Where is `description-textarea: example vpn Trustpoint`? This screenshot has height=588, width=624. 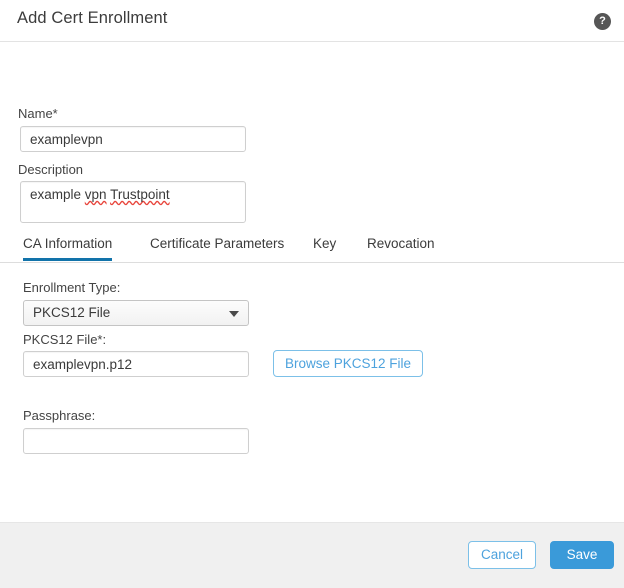 description-textarea: example vpn Trustpoint is located at coordinates (133, 202).